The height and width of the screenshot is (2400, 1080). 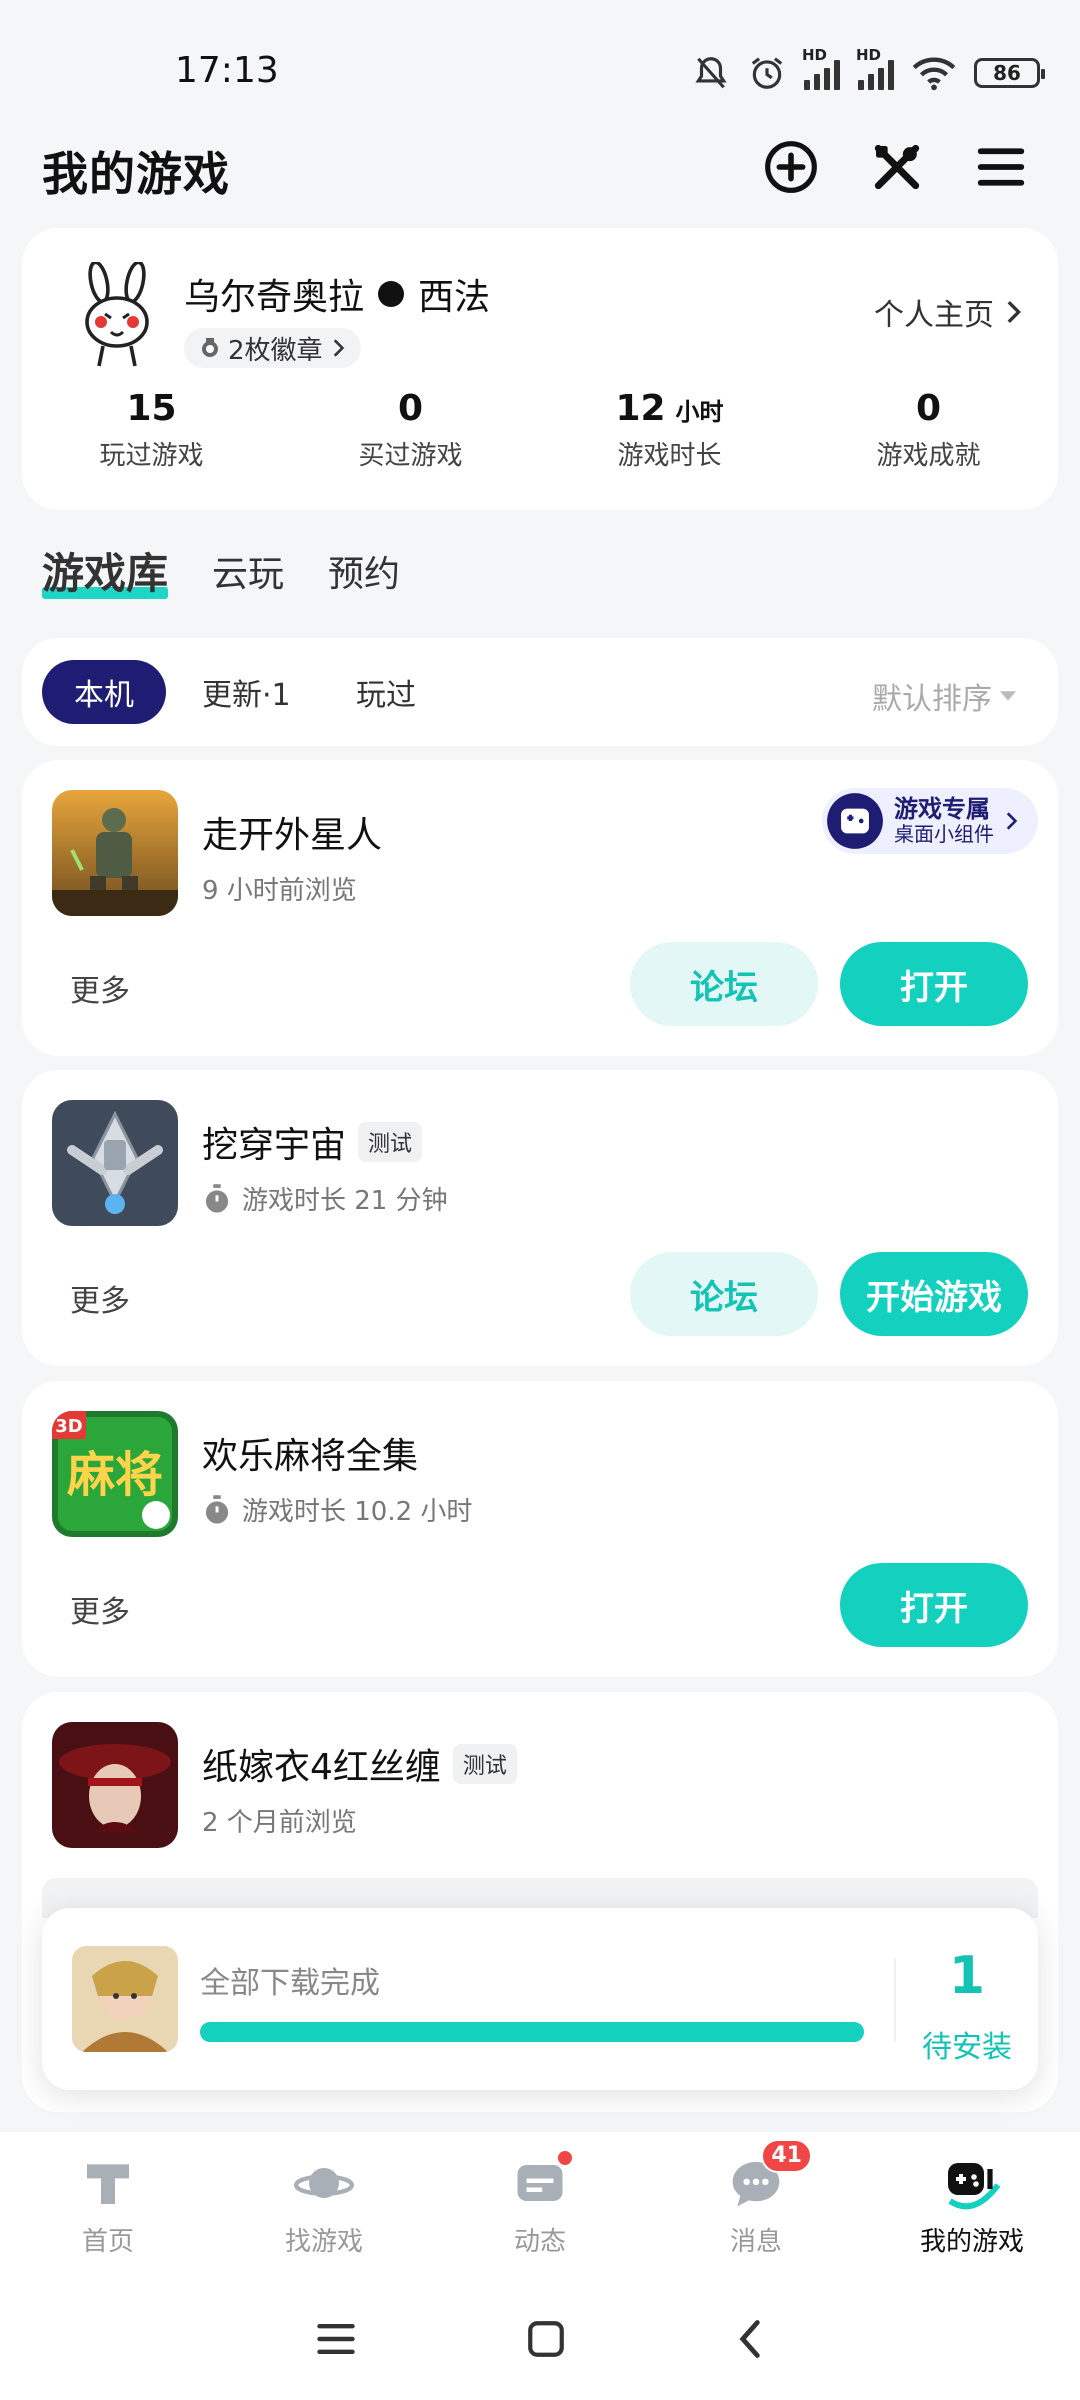 What do you see at coordinates (855, 821) in the screenshot?
I see `gamepad-widget-icon` at bounding box center [855, 821].